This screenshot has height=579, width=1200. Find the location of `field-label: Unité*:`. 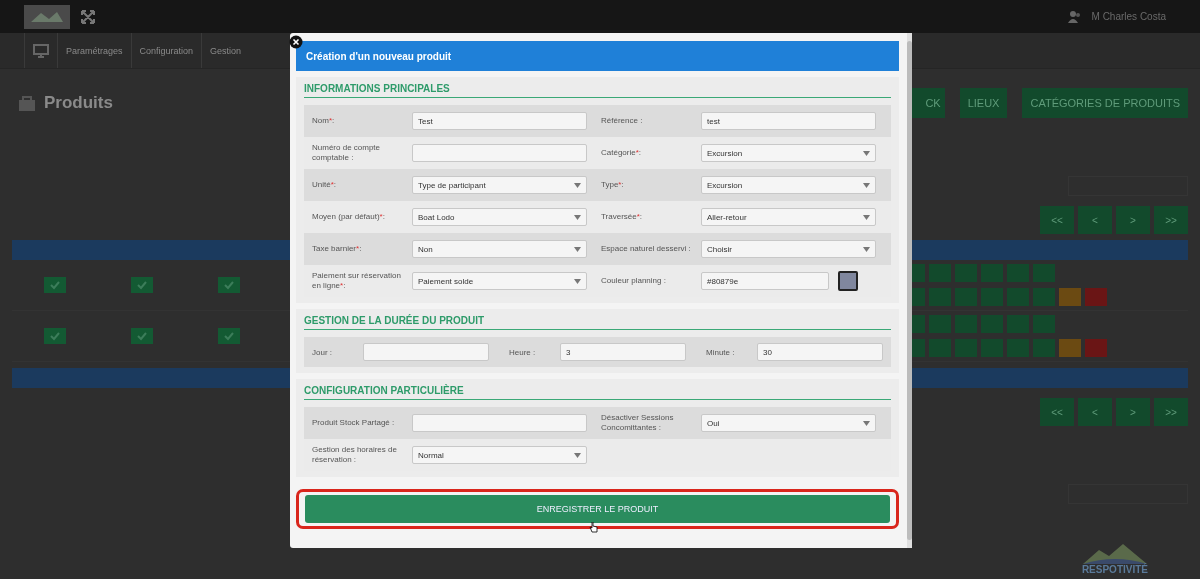

field-label: Unité*: is located at coordinates (325, 185).